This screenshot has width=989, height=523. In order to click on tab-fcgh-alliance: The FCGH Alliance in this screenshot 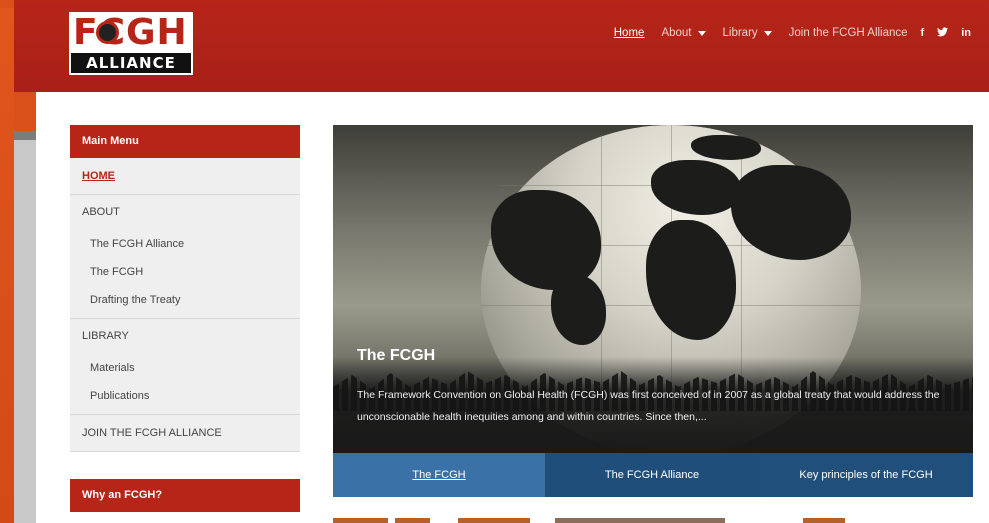, I will do `click(652, 475)`.